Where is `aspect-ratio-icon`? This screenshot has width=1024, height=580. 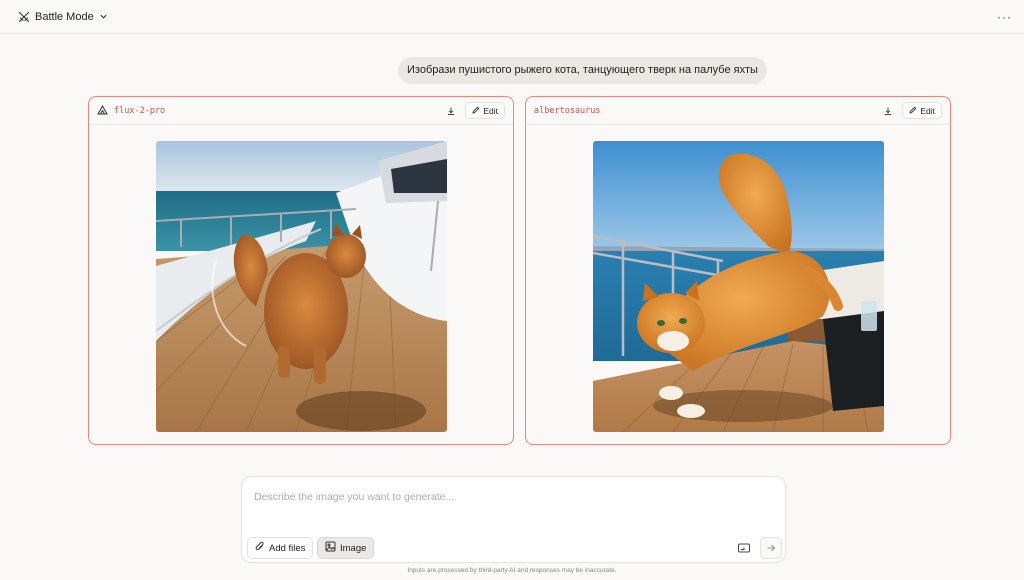
aspect-ratio-icon is located at coordinates (744, 548).